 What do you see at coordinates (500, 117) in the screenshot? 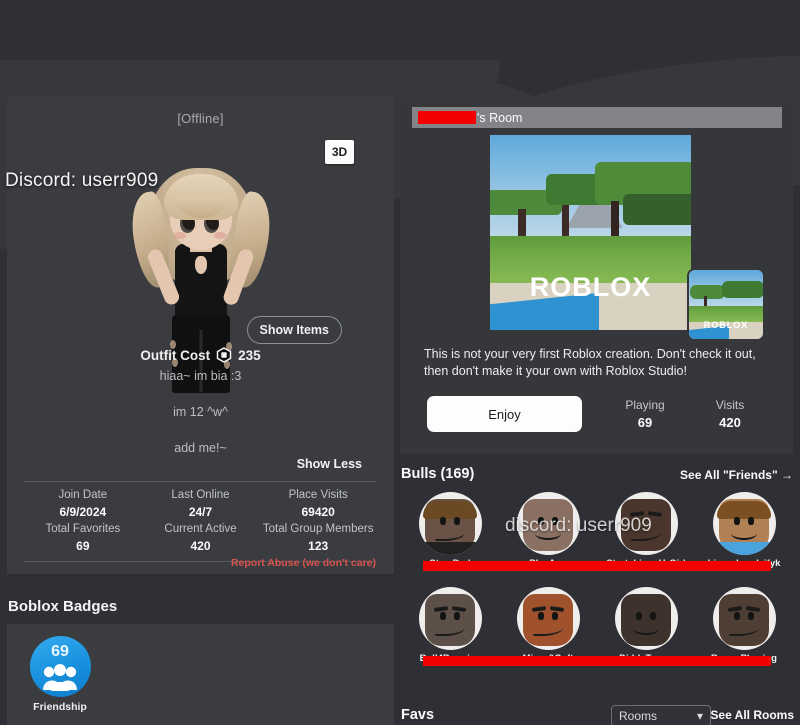
I see `game-title-suffix: 's Room` at bounding box center [500, 117].